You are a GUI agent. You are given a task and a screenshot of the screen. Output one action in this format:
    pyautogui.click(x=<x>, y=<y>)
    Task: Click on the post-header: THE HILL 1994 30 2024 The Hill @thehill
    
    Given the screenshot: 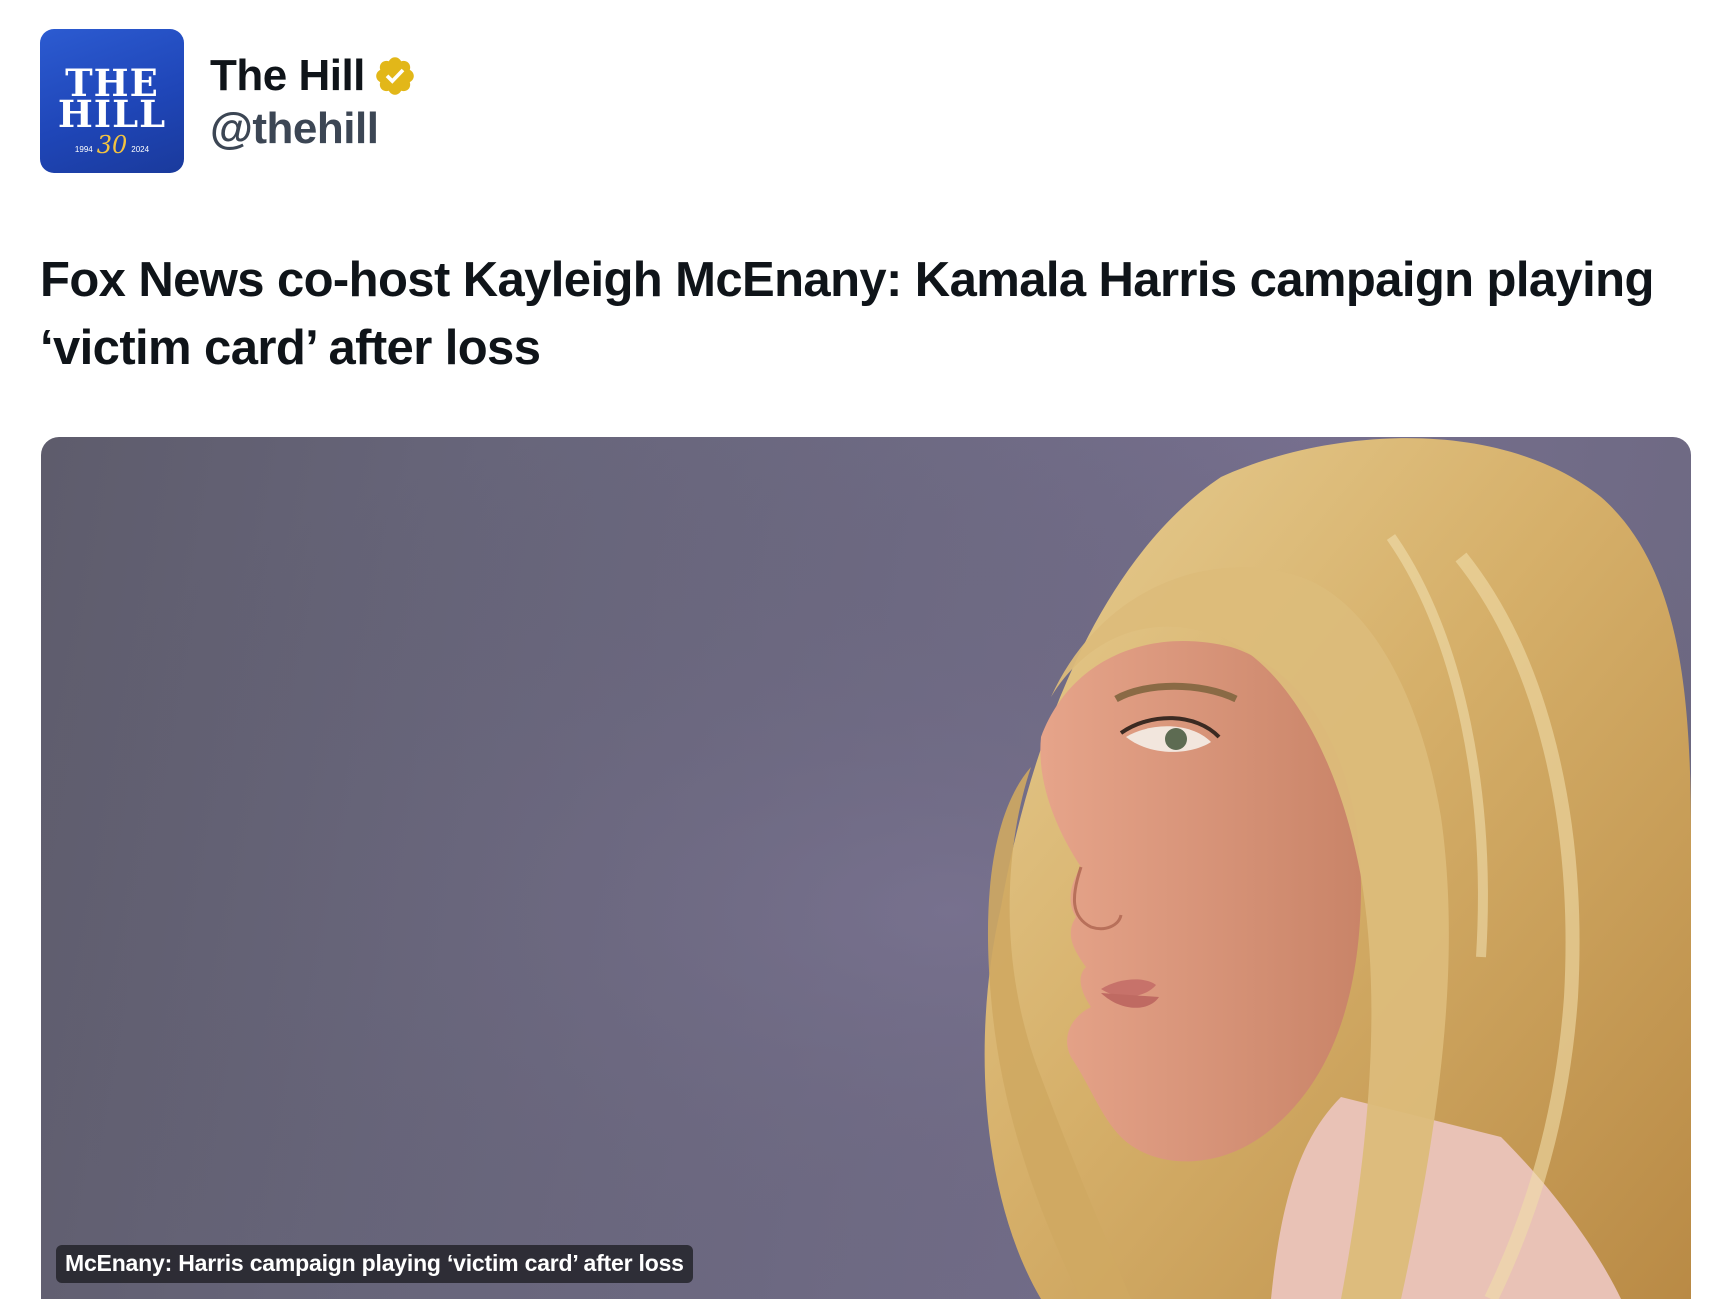 What is the action you would take?
    pyautogui.click(x=228, y=101)
    